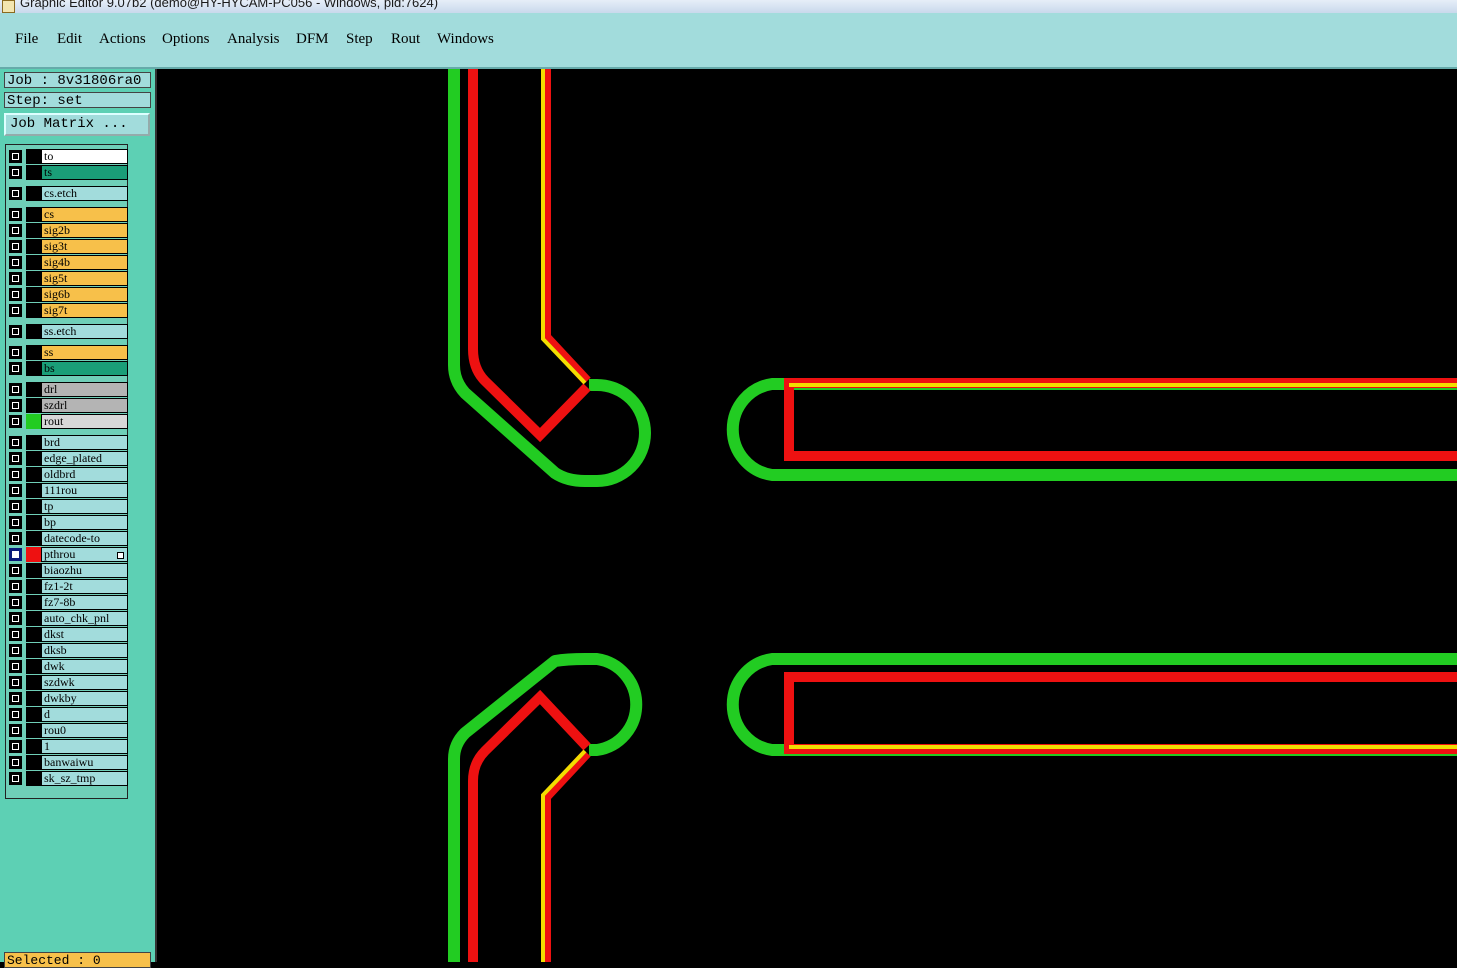 The image size is (1457, 968). I want to click on layer-name: biaozhu, so click(84, 570).